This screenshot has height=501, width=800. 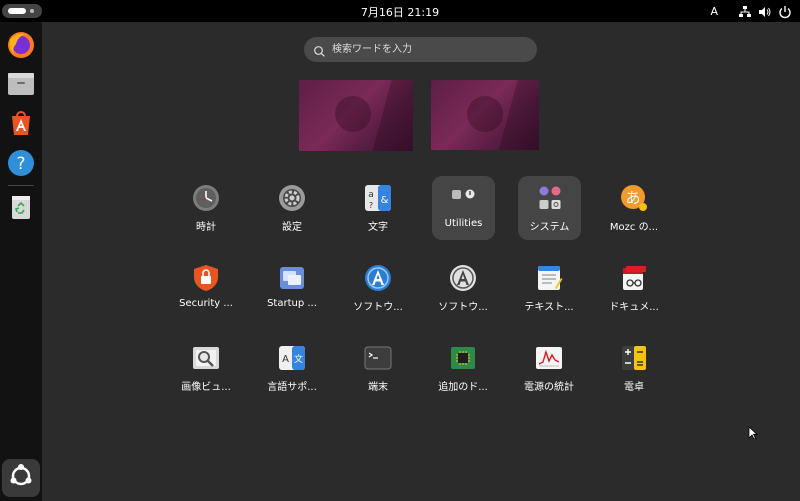 I want to click on characters-icon: a? &, so click(x=378, y=198).